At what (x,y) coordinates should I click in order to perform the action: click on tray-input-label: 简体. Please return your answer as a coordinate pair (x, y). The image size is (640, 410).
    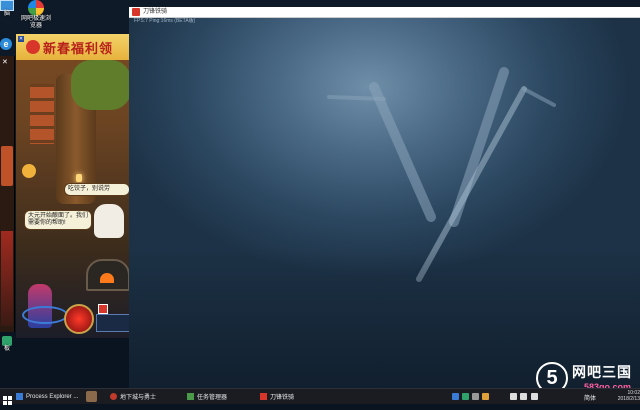
    Looking at the image, I should click on (590, 397).